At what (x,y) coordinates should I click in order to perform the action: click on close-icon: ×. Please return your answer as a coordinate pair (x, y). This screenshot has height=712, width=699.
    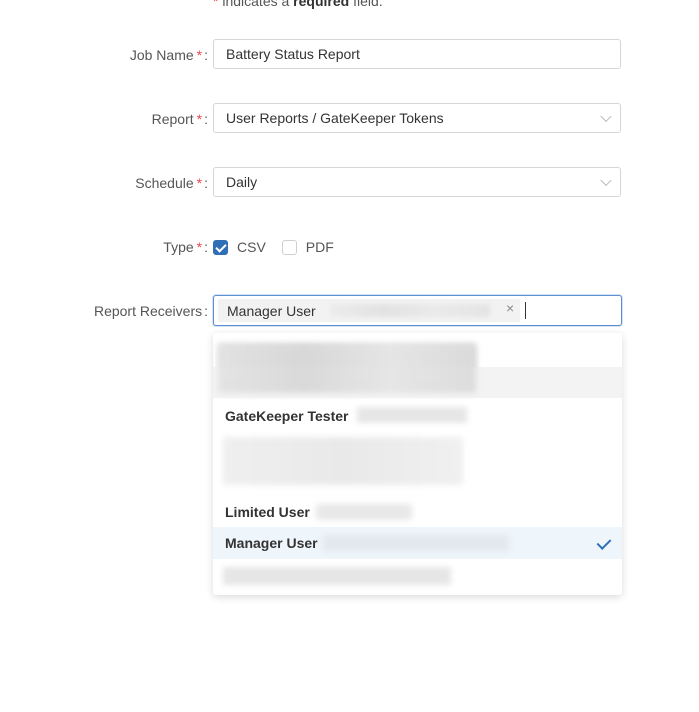
    Looking at the image, I should click on (510, 308).